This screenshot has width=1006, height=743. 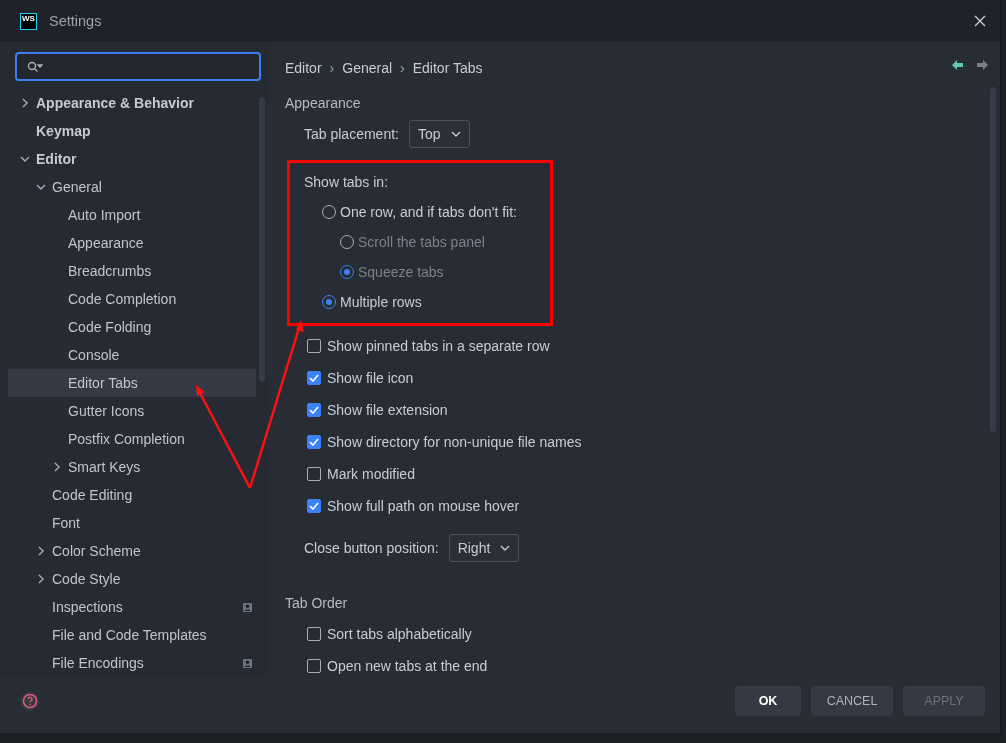 What do you see at coordinates (132, 411) in the screenshot?
I see `tree-item: Gutter Icons` at bounding box center [132, 411].